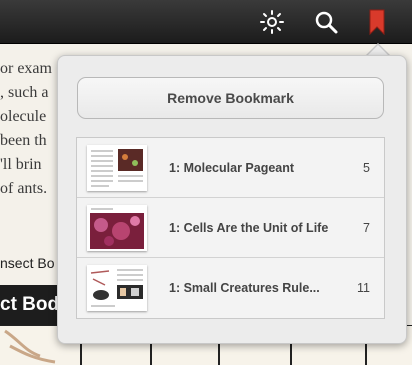 The width and height of the screenshot is (412, 365). What do you see at coordinates (26, 68) in the screenshot?
I see `page-line: or exam` at bounding box center [26, 68].